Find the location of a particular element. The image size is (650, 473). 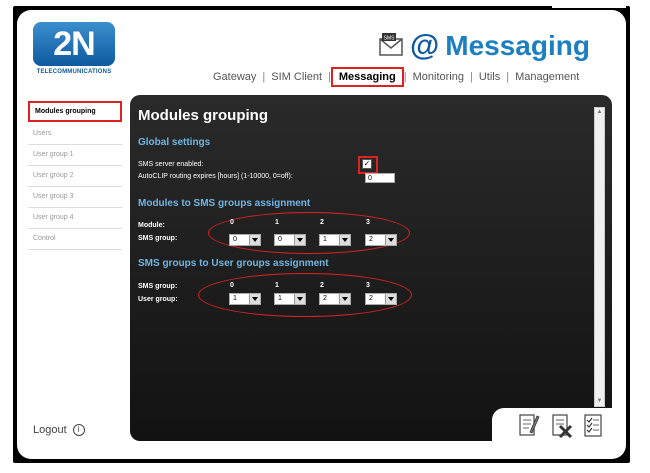

autoclip-input: 0 is located at coordinates (380, 178).